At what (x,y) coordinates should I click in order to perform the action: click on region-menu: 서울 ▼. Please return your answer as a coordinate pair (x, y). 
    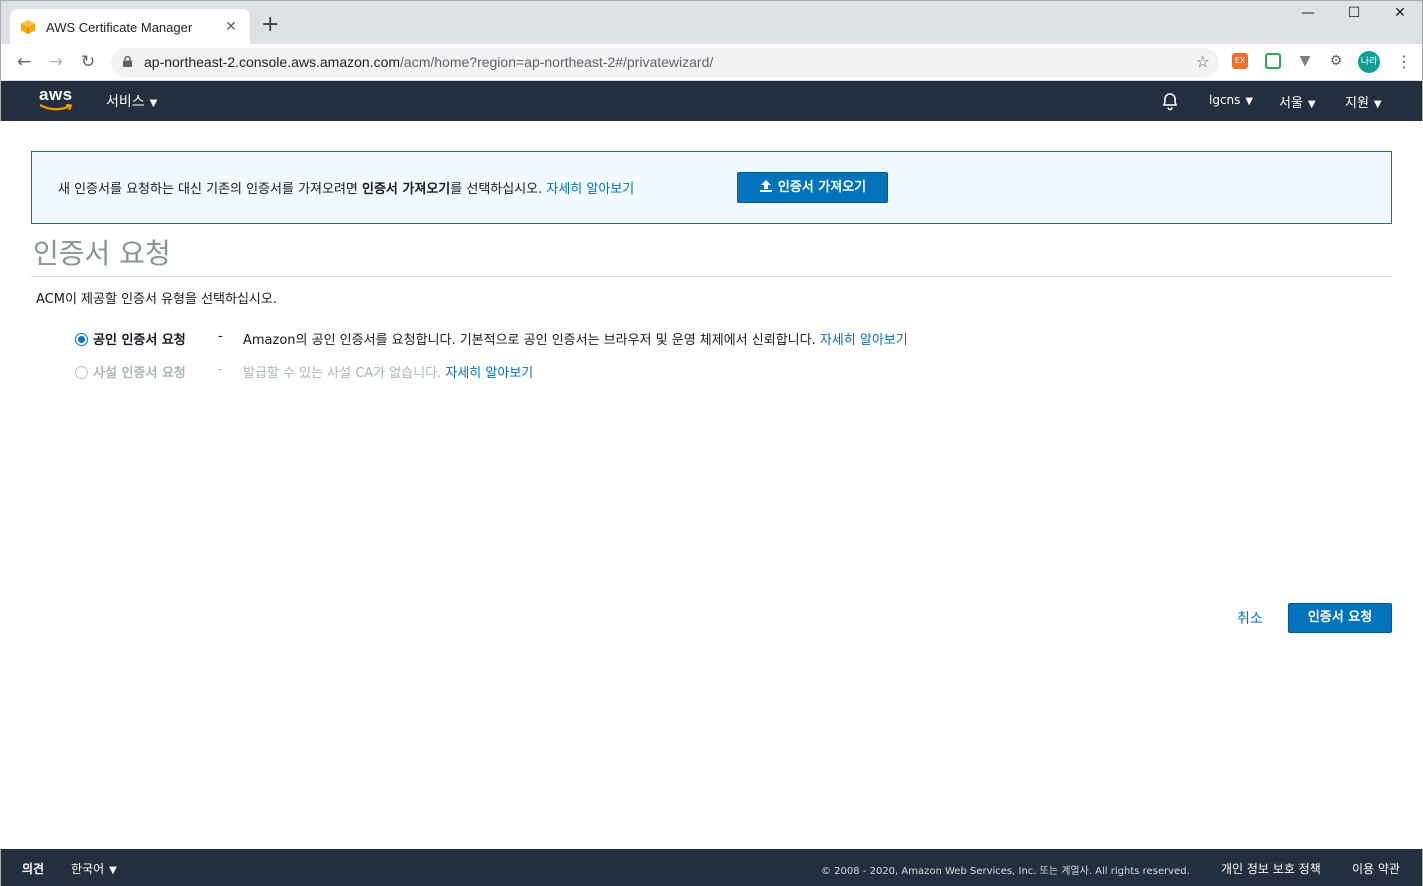
    Looking at the image, I should click on (1297, 101).